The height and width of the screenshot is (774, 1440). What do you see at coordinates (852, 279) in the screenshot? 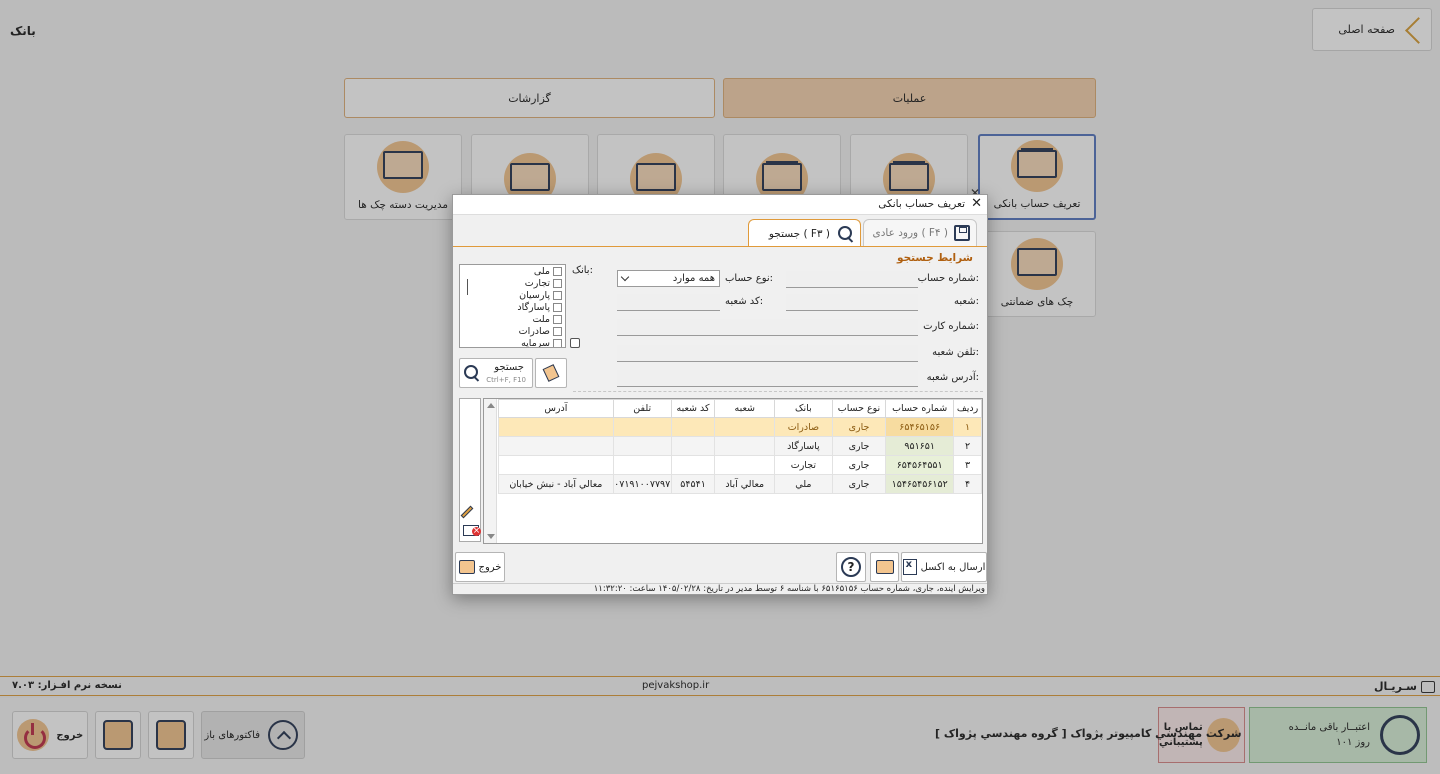
I see `account-number-input` at bounding box center [852, 279].